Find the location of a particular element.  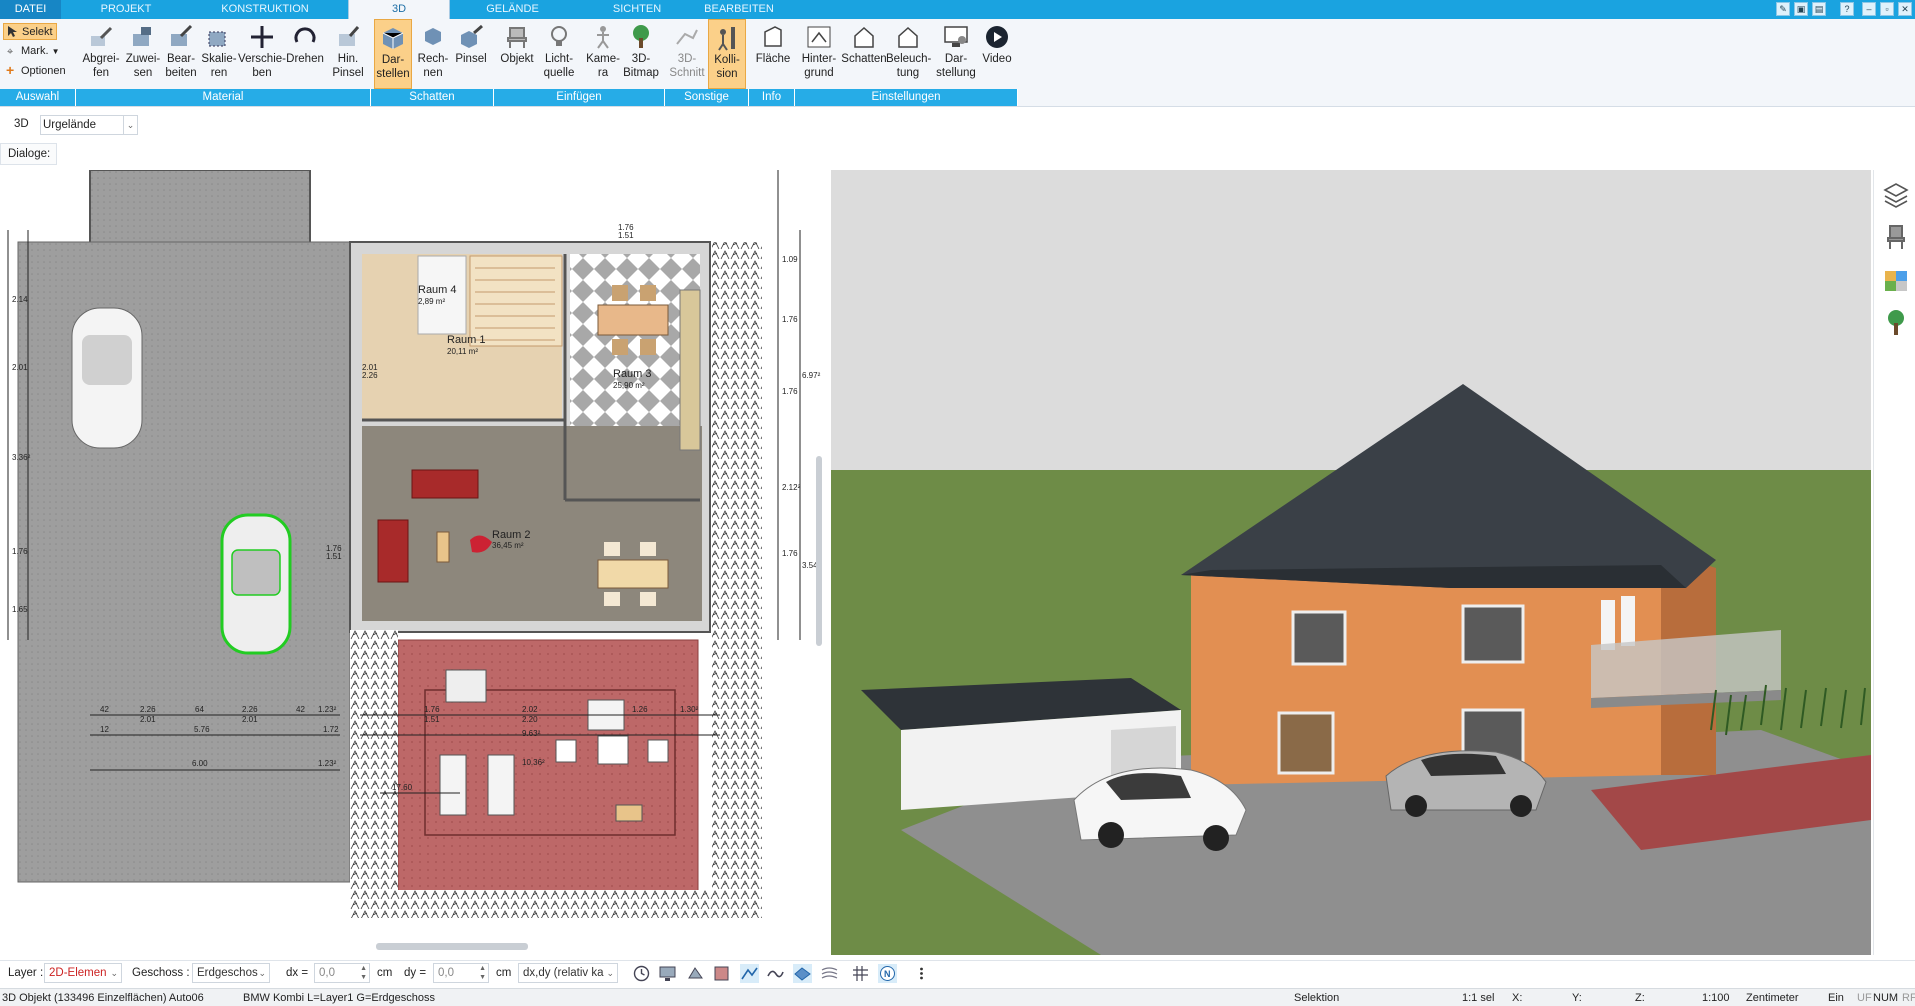

line-snap-icon is located at coordinates (749, 973).